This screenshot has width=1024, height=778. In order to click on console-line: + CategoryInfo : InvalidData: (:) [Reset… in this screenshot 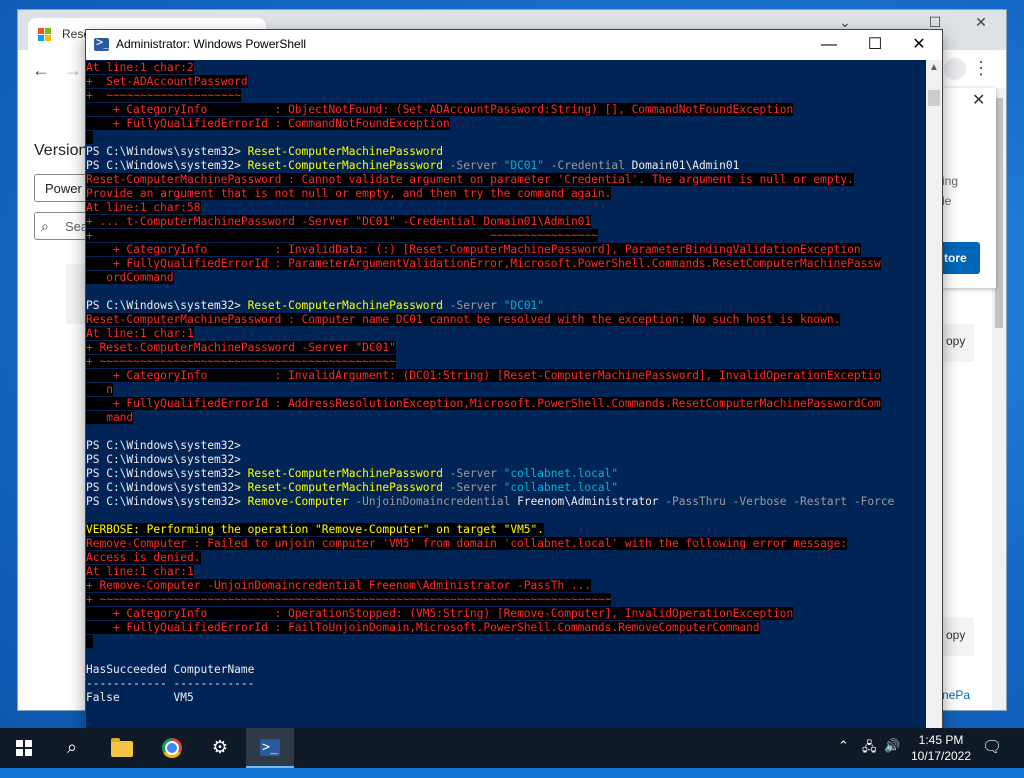, I will do `click(506, 250)`.